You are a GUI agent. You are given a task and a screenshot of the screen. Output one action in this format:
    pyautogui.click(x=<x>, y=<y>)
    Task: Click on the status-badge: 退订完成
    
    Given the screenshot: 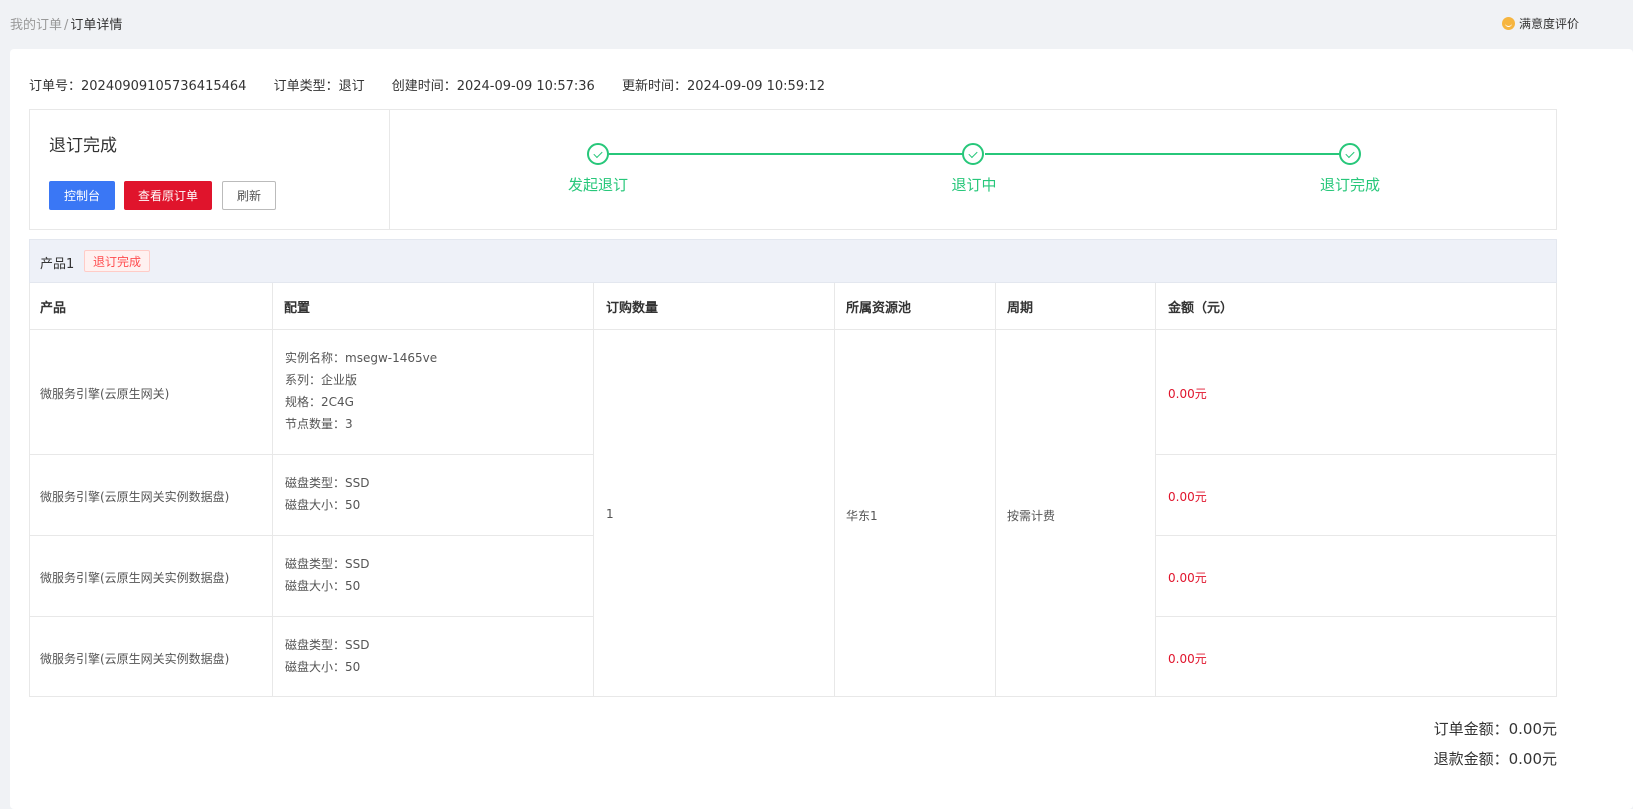 What is the action you would take?
    pyautogui.click(x=117, y=261)
    